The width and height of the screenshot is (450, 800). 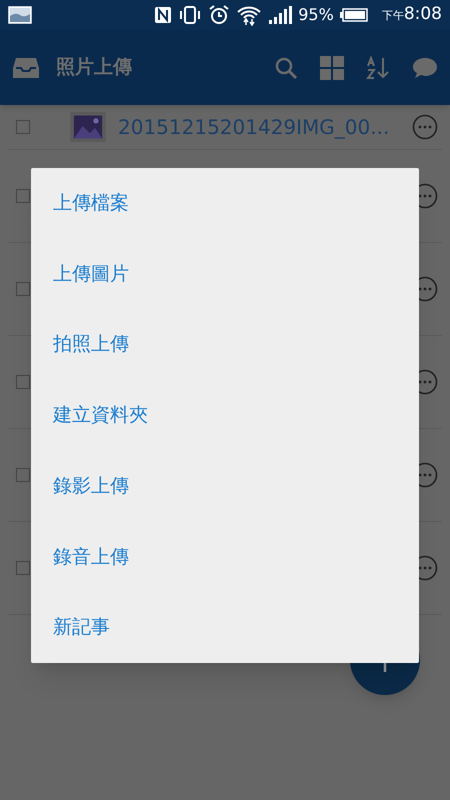 I want to click on app-title: 照片上傳, so click(x=94, y=67).